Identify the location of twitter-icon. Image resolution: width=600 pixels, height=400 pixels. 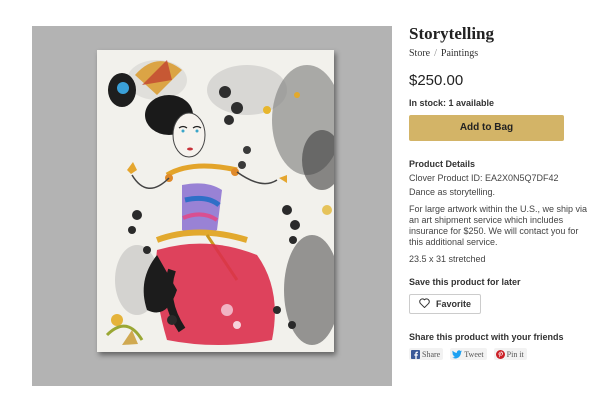
(457, 354).